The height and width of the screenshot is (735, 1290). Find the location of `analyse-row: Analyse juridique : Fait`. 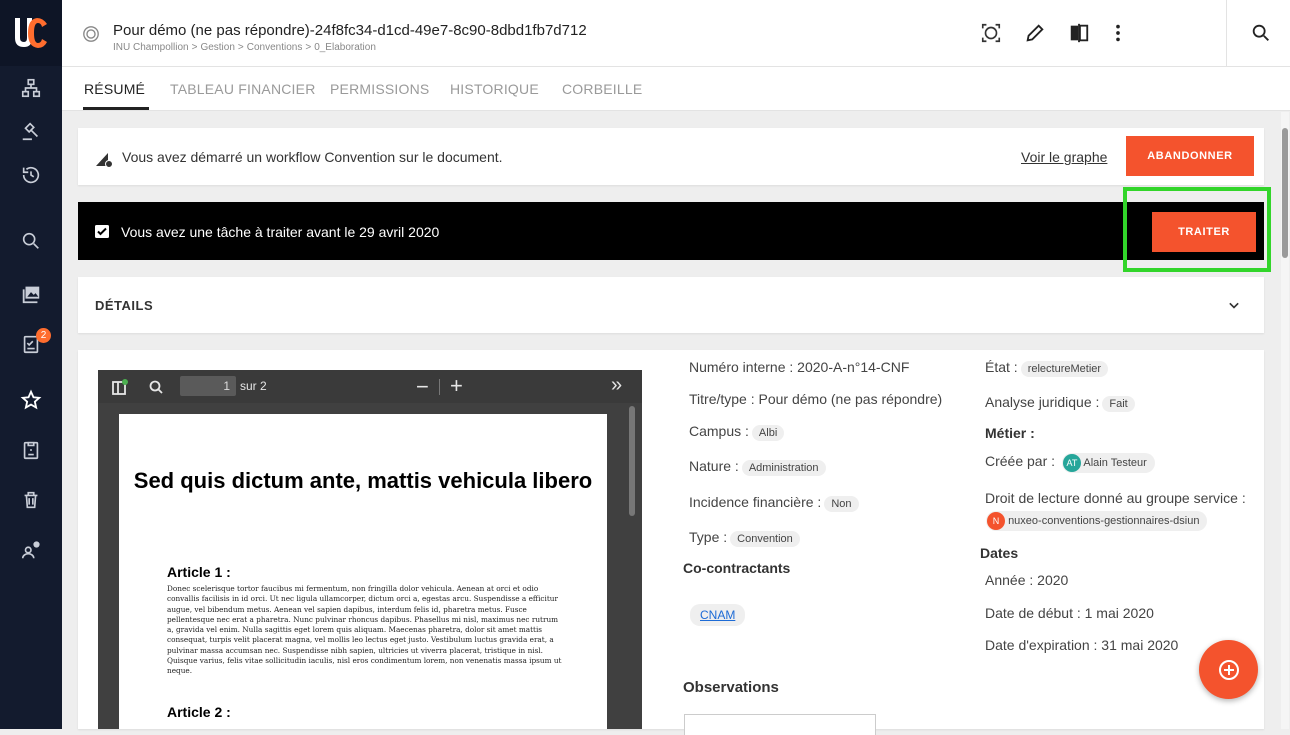

analyse-row: Analyse juridique : Fait is located at coordinates (1060, 403).